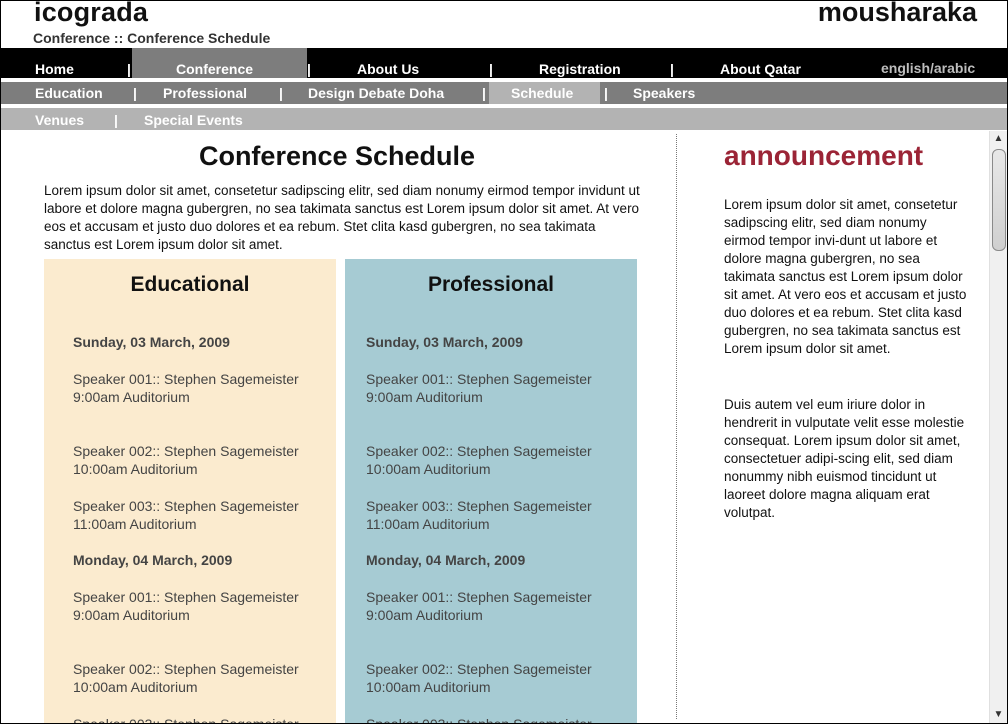  What do you see at coordinates (205, 93) in the screenshot?
I see `subnav-professional: Professional` at bounding box center [205, 93].